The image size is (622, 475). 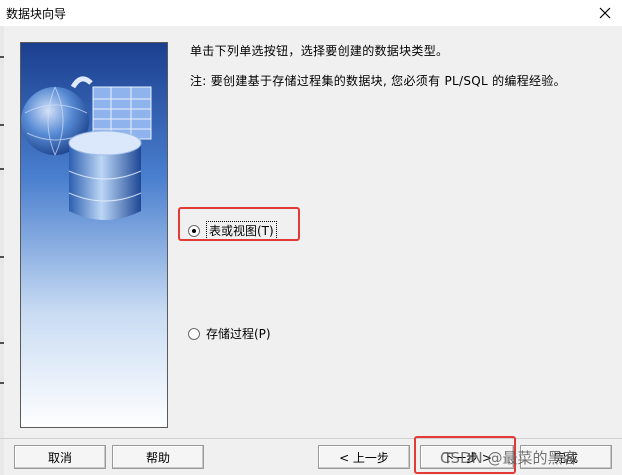 What do you see at coordinates (36, 14) in the screenshot?
I see `window-title: 数据块向导` at bounding box center [36, 14].